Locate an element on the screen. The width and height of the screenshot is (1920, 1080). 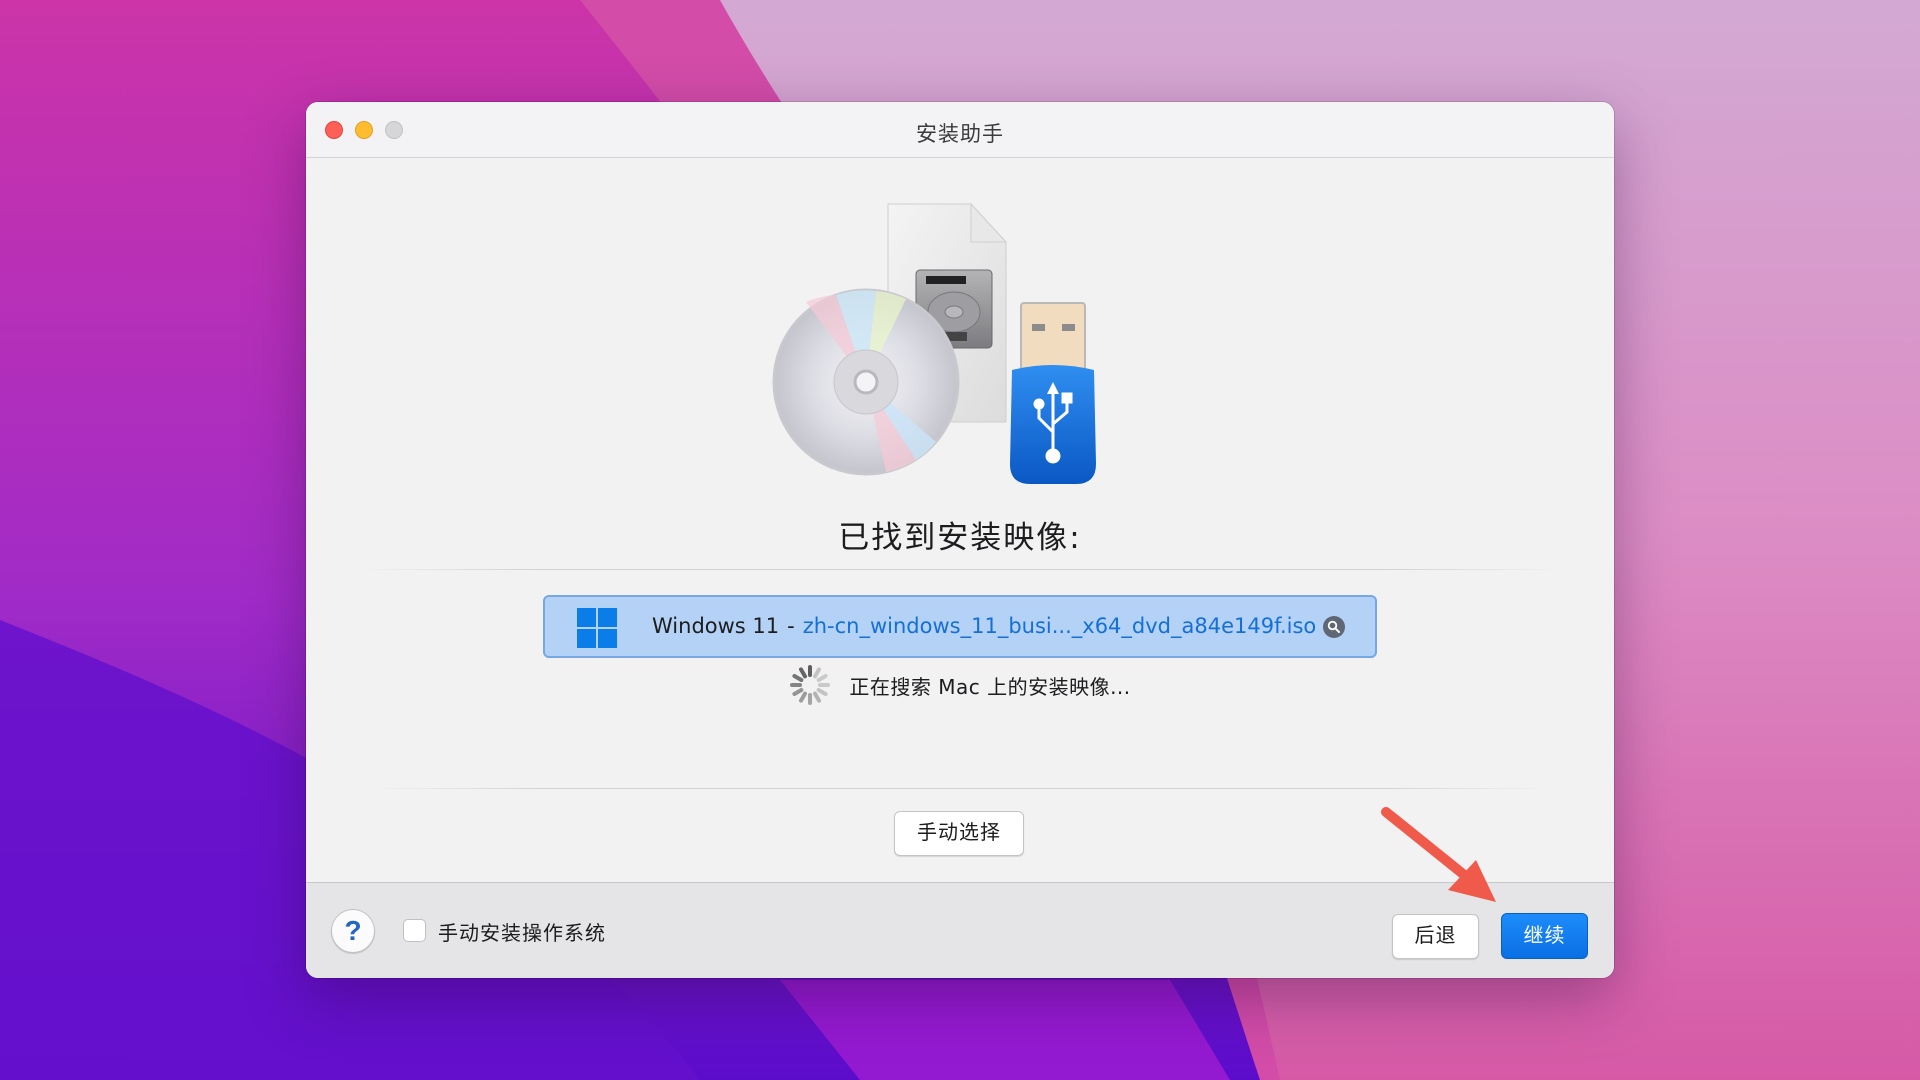
install-media-illustration is located at coordinates (934, 343).